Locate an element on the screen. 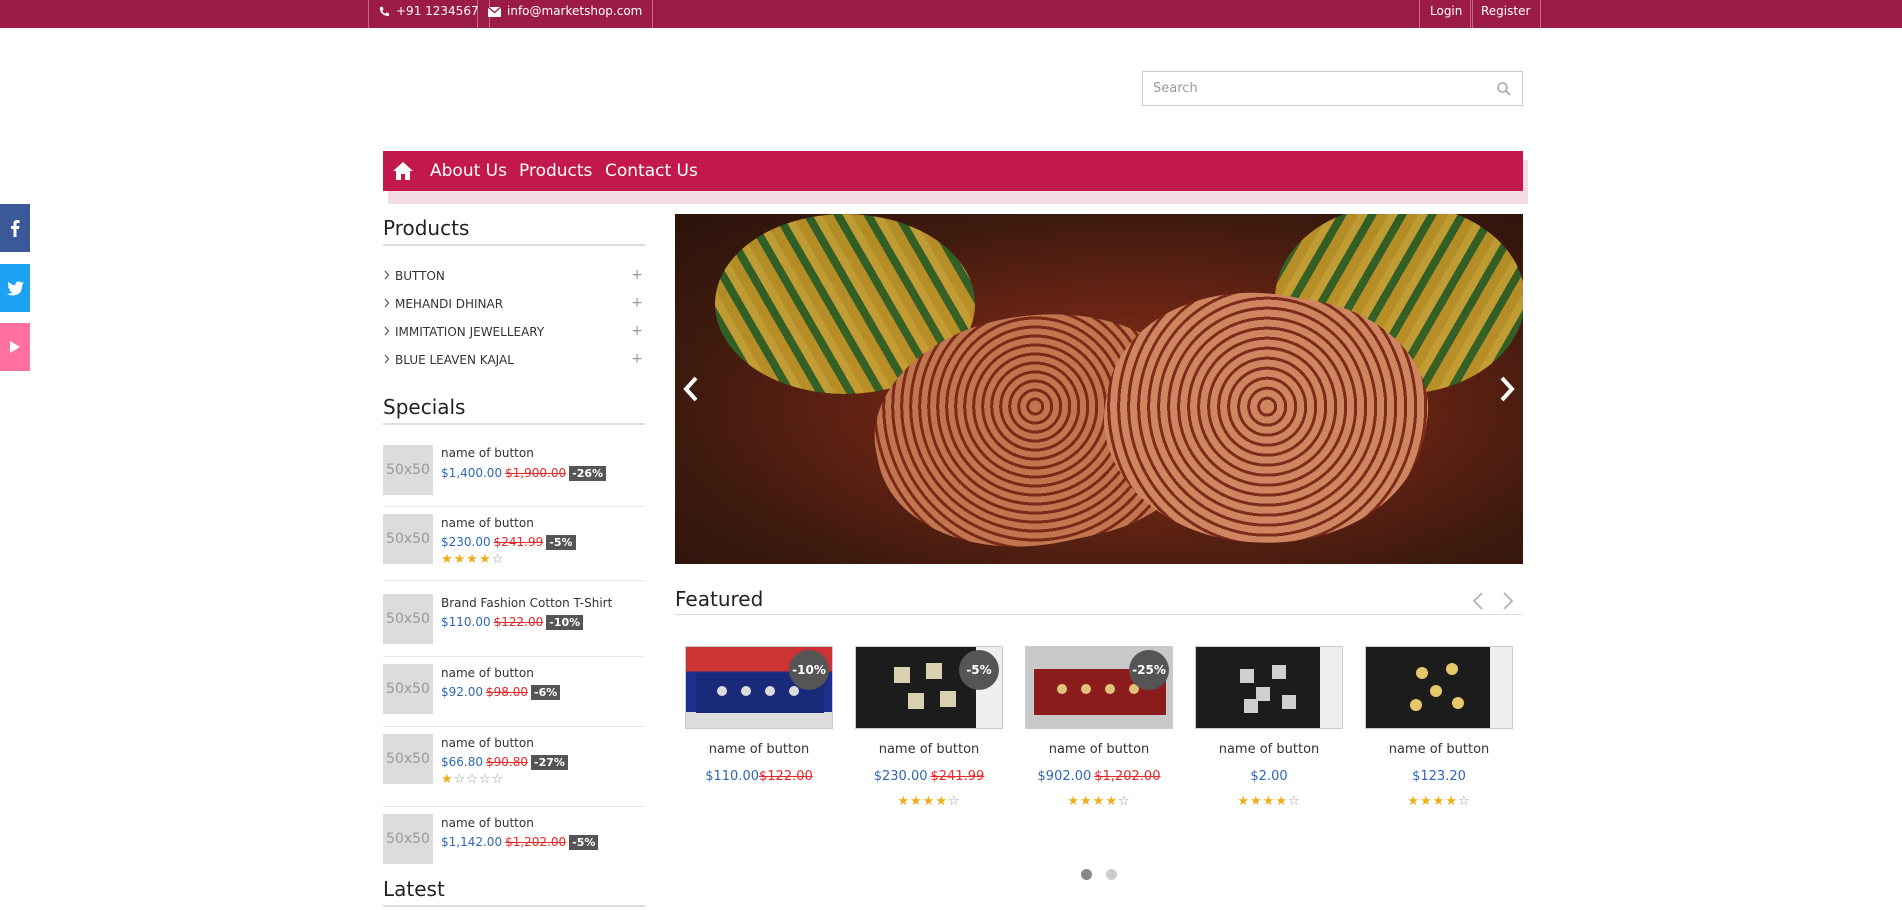 Image resolution: width=1902 pixels, height=910 pixels. phone-contact: +91 1234567 is located at coordinates (429, 14).